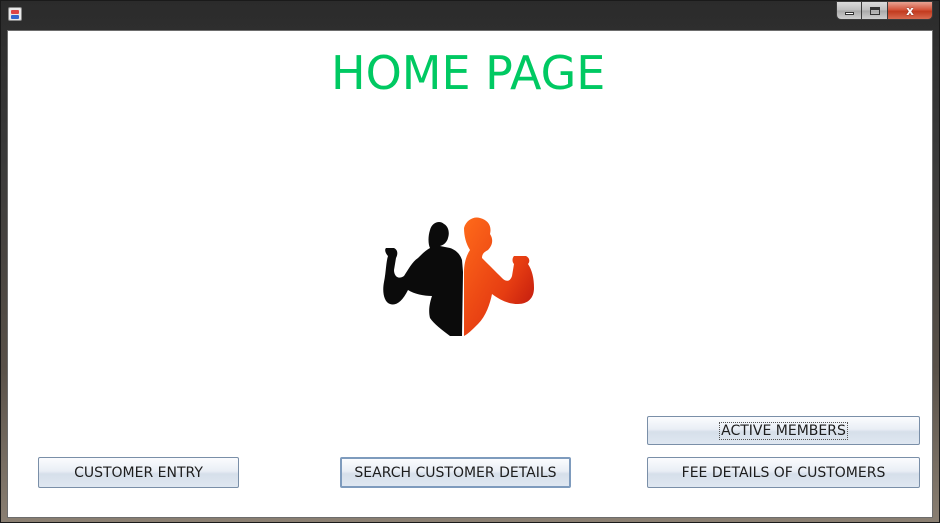 This screenshot has width=940, height=523. I want to click on maximize-button, so click(875, 10).